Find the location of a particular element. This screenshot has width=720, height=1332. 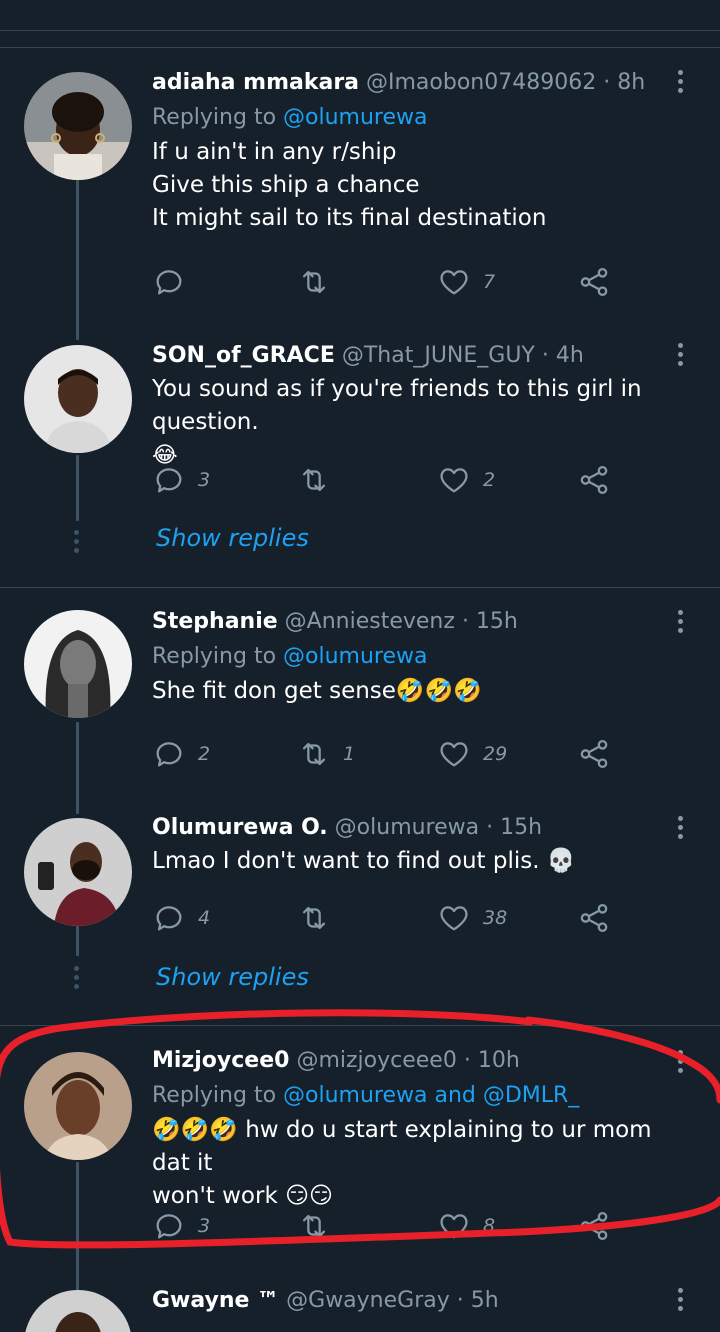

user-handle: @olumurewa is located at coordinates (407, 827).